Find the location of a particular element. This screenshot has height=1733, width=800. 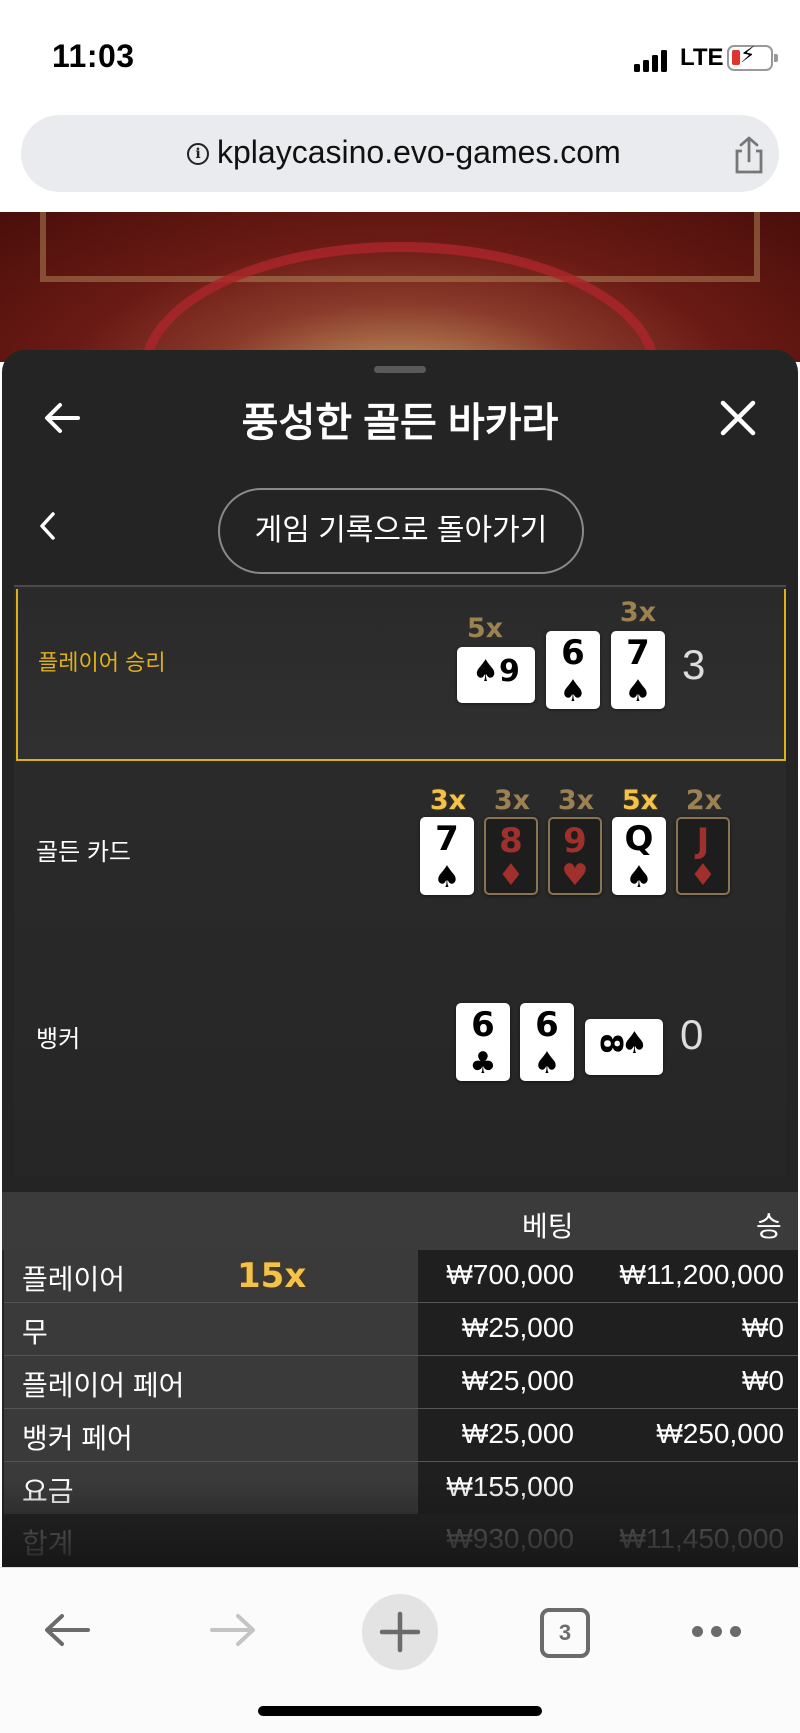

golden-card-5: J ♦ is located at coordinates (703, 856).